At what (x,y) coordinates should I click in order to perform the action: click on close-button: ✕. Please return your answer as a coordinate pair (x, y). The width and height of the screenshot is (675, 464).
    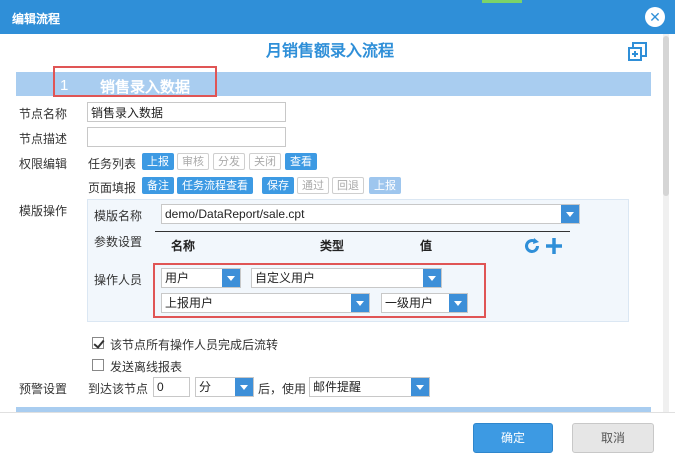
    Looking at the image, I should click on (655, 17).